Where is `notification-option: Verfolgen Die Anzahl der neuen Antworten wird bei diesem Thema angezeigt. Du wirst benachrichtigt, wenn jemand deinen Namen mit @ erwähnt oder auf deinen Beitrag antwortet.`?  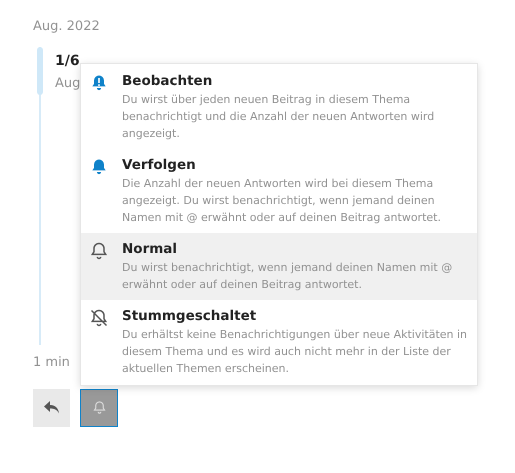
notification-option: Verfolgen Die Anzahl der neuen Antworten wird bei diesem Thema angezeigt. Du wirst benachrichtigt, wenn jemand deinen Namen mit @ erwähnt oder auf deinen Beitrag antwortet. is located at coordinates (279, 191).